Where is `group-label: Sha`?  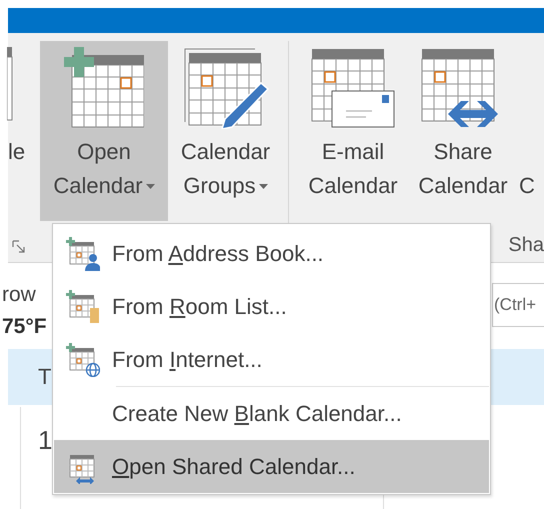
group-label: Sha is located at coordinates (526, 245).